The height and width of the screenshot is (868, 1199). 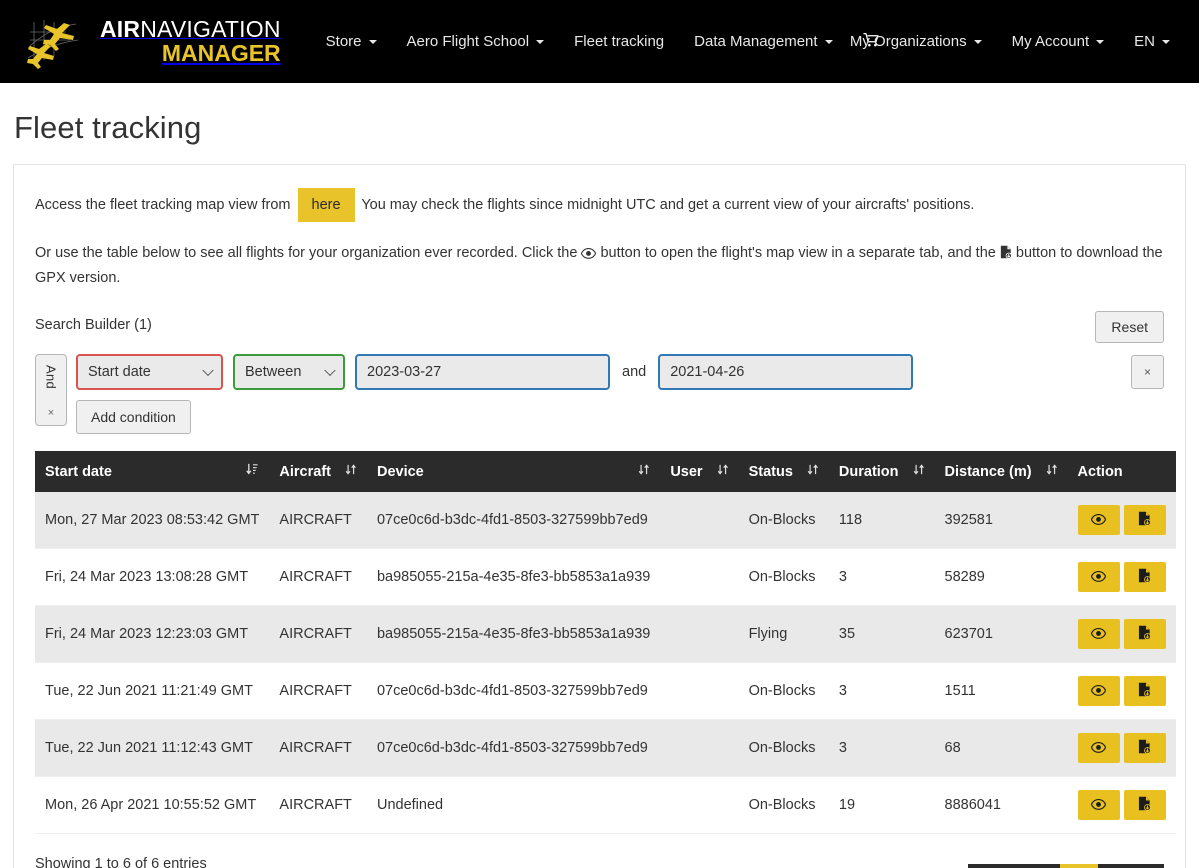 I want to click on nav-item-store: Store, so click(x=351, y=41).